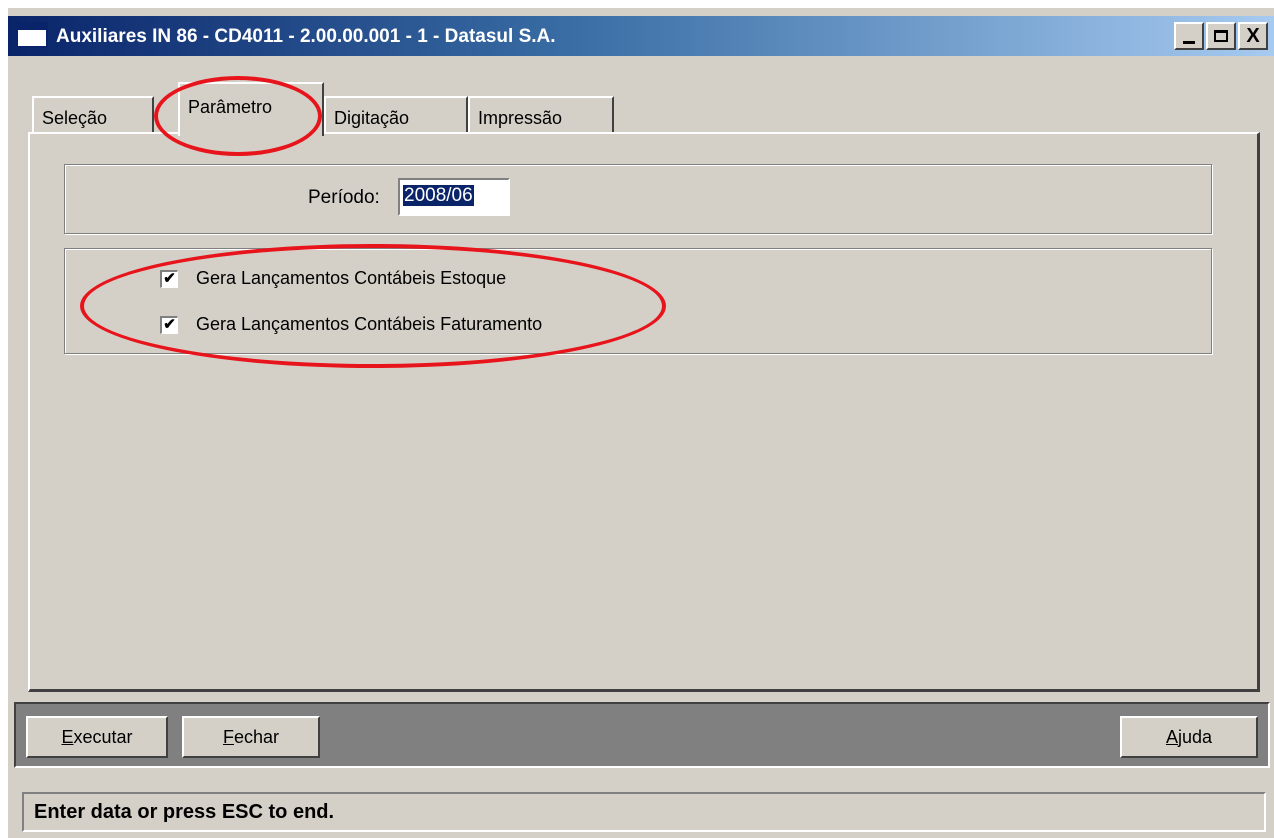 This screenshot has width=1274, height=838. What do you see at coordinates (1189, 42) in the screenshot?
I see `minimize-icon` at bounding box center [1189, 42].